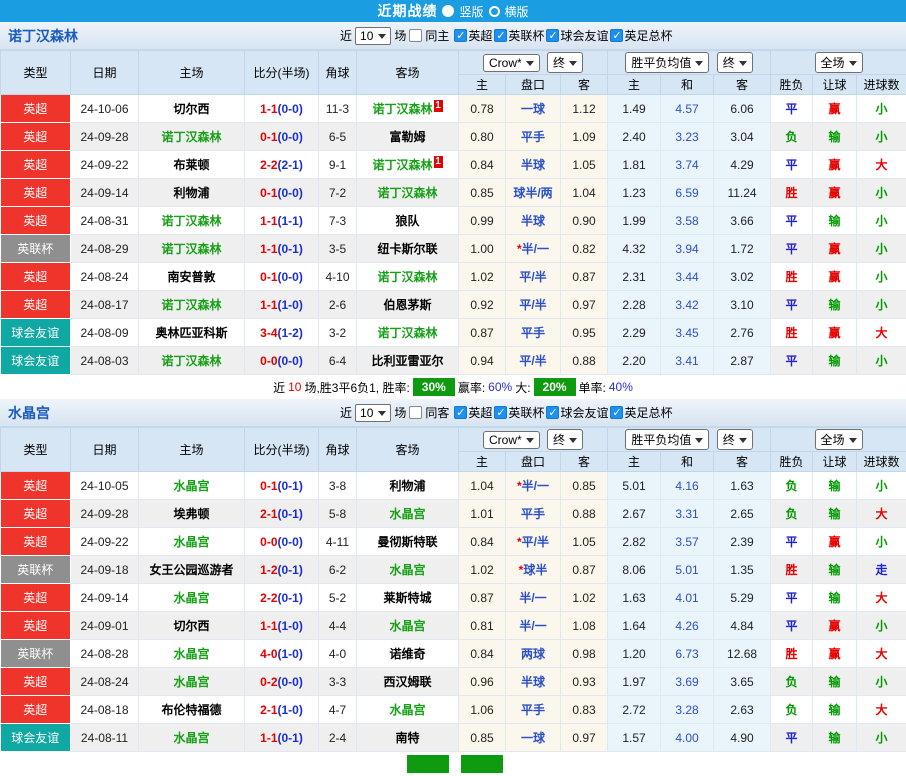  Describe the element at coordinates (835, 221) in the screenshot. I see `result-handicap: 输` at that location.